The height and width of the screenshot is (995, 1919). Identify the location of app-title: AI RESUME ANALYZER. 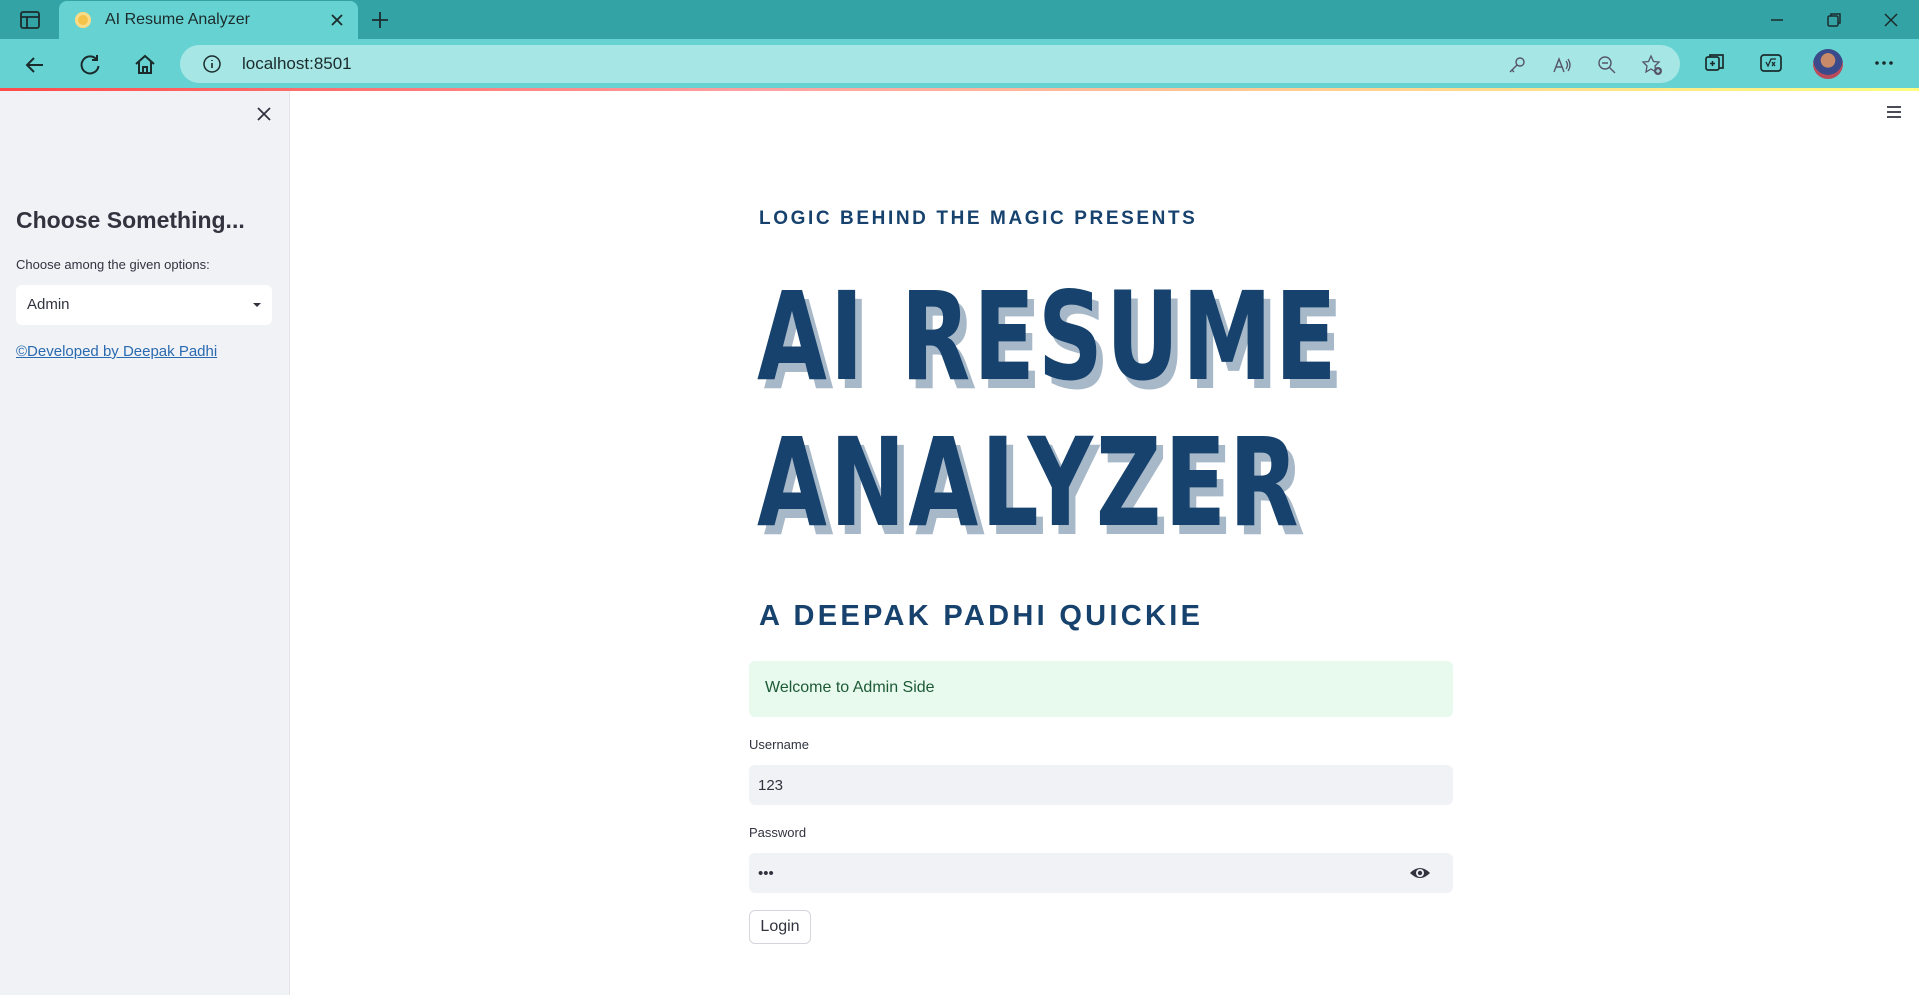
(1048, 410).